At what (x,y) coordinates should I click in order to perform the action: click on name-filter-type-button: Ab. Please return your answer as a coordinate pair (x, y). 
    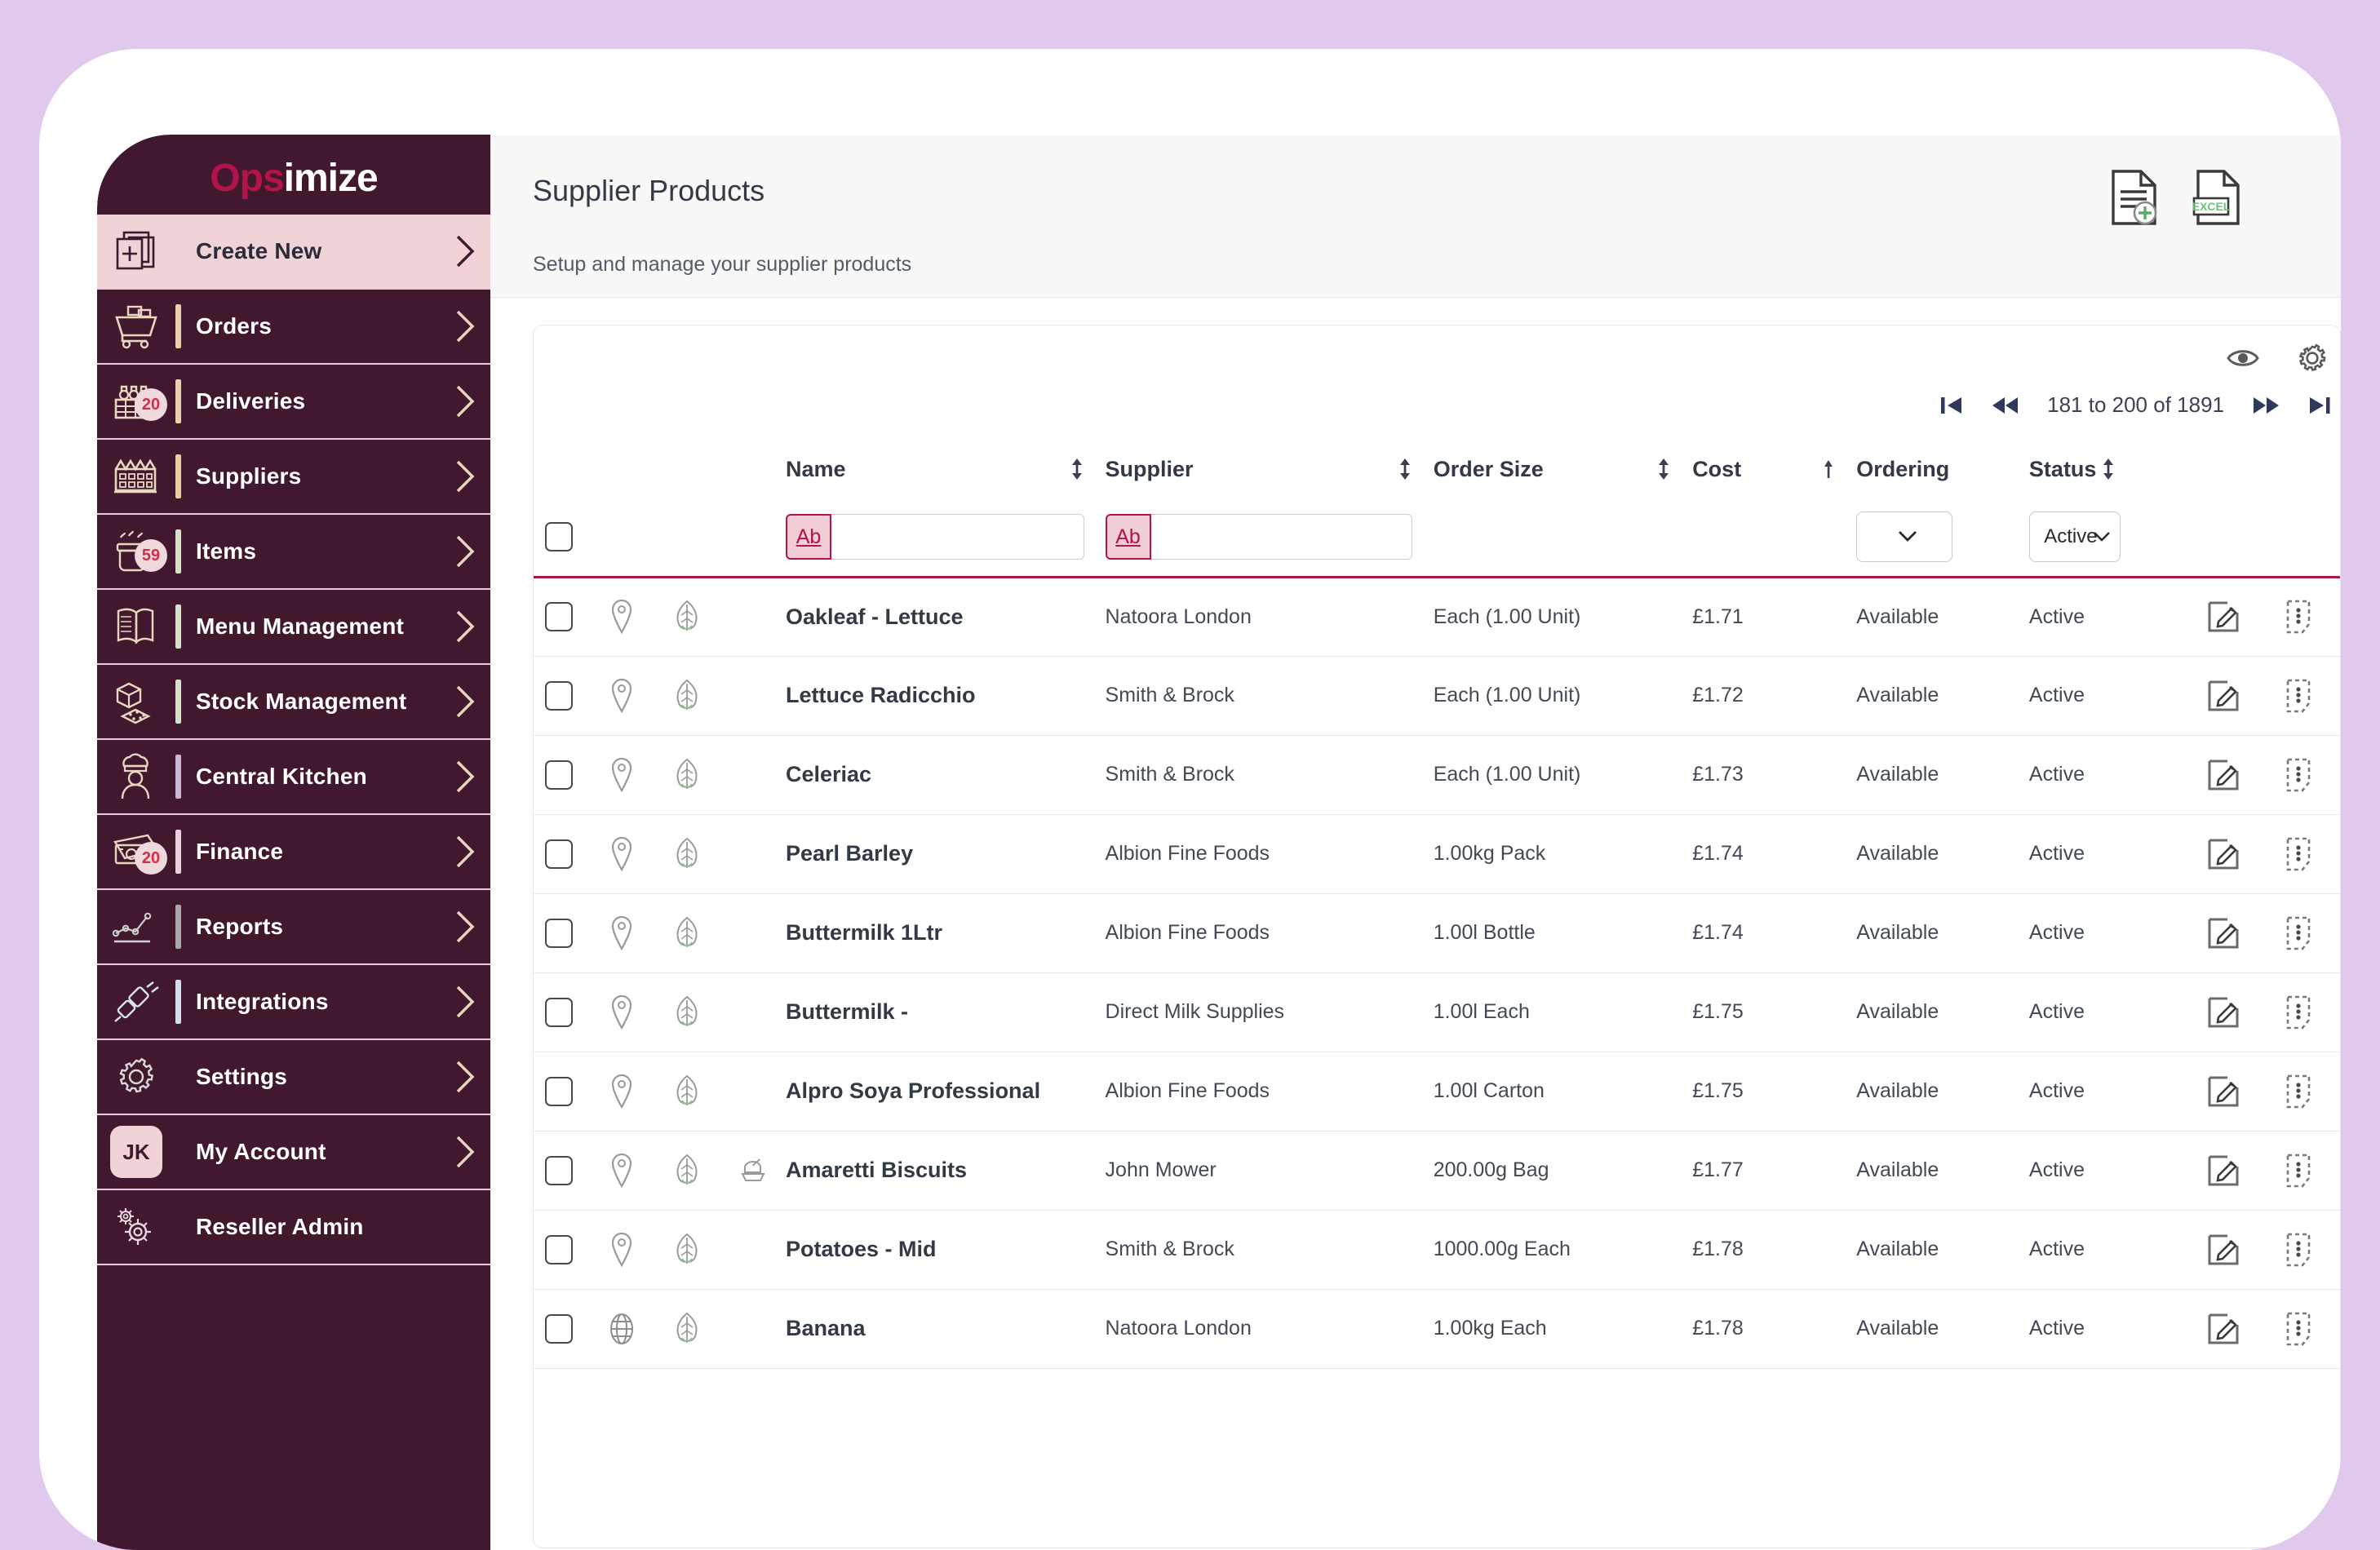
    Looking at the image, I should click on (808, 537).